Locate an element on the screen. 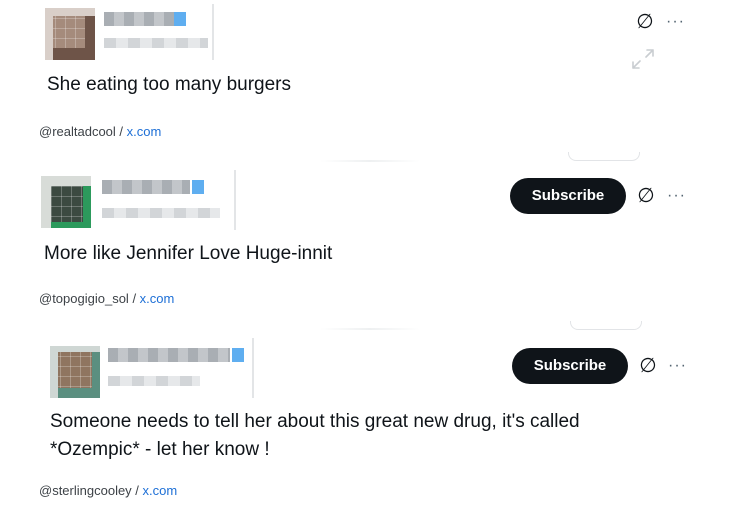 This screenshot has height=505, width=734. source-handle: @sterlingcooley is located at coordinates (85, 490).